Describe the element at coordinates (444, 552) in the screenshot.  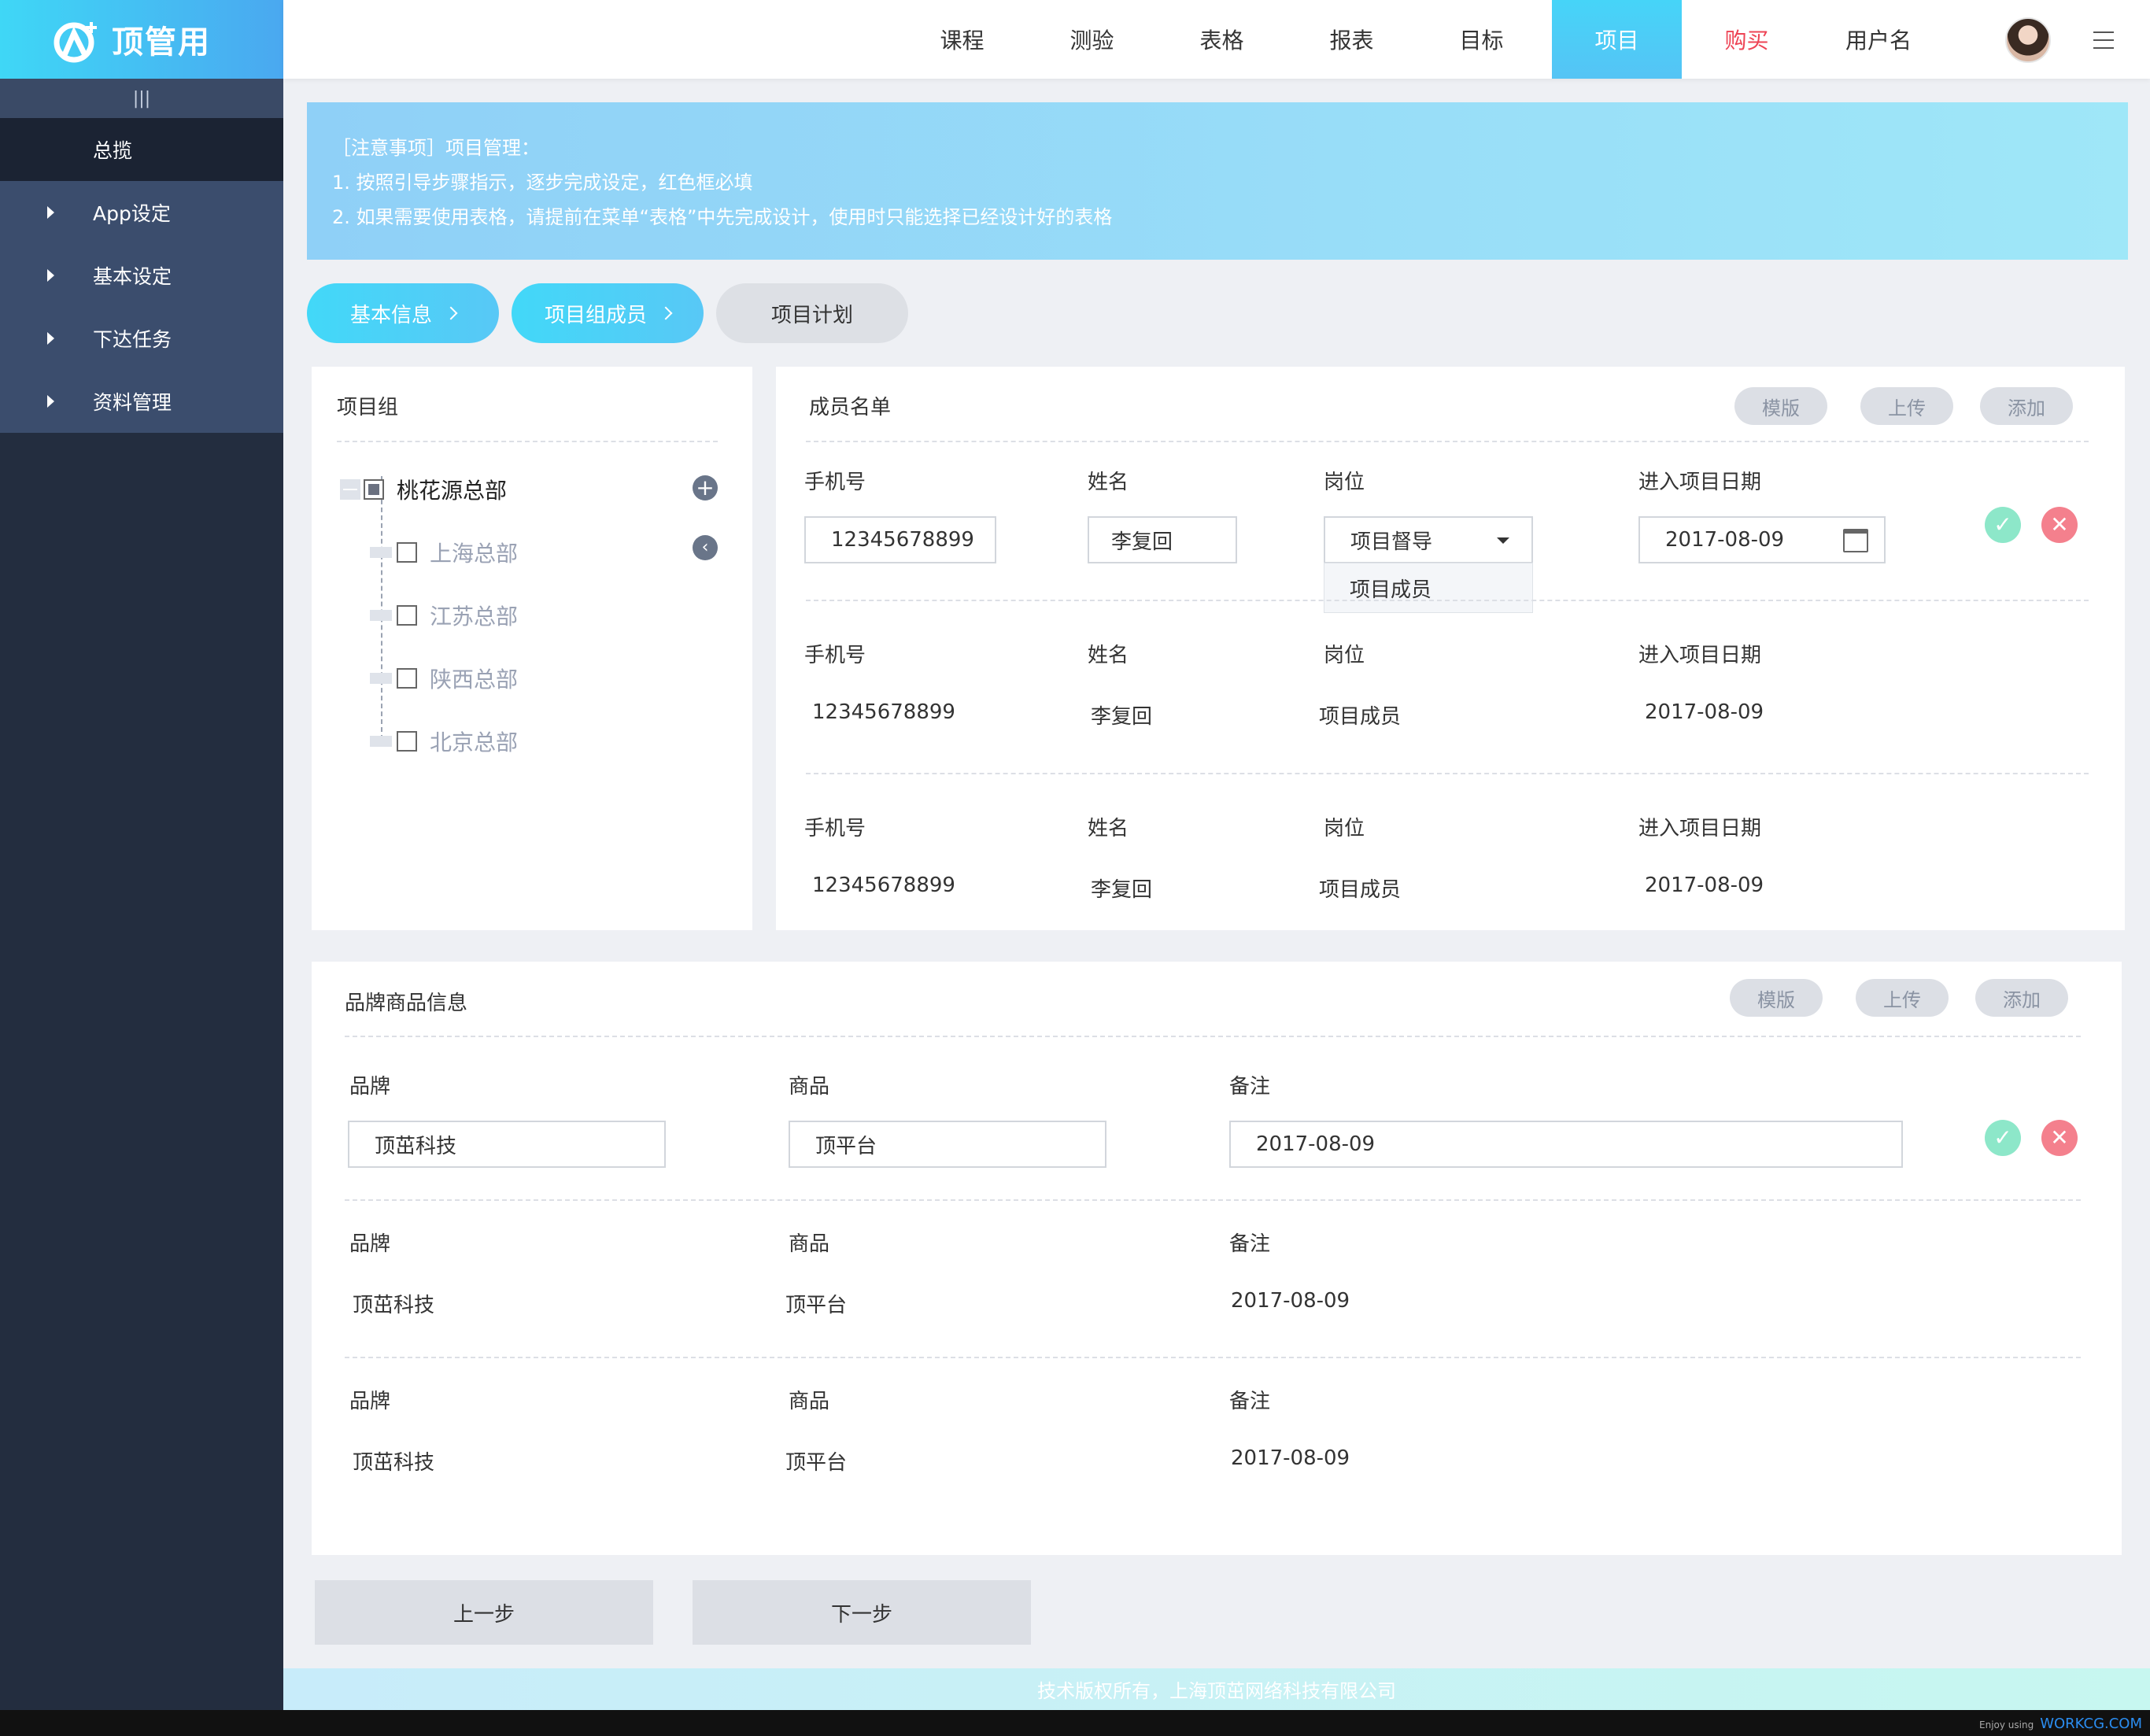
I see `tree-node-child: 上海总部` at that location.